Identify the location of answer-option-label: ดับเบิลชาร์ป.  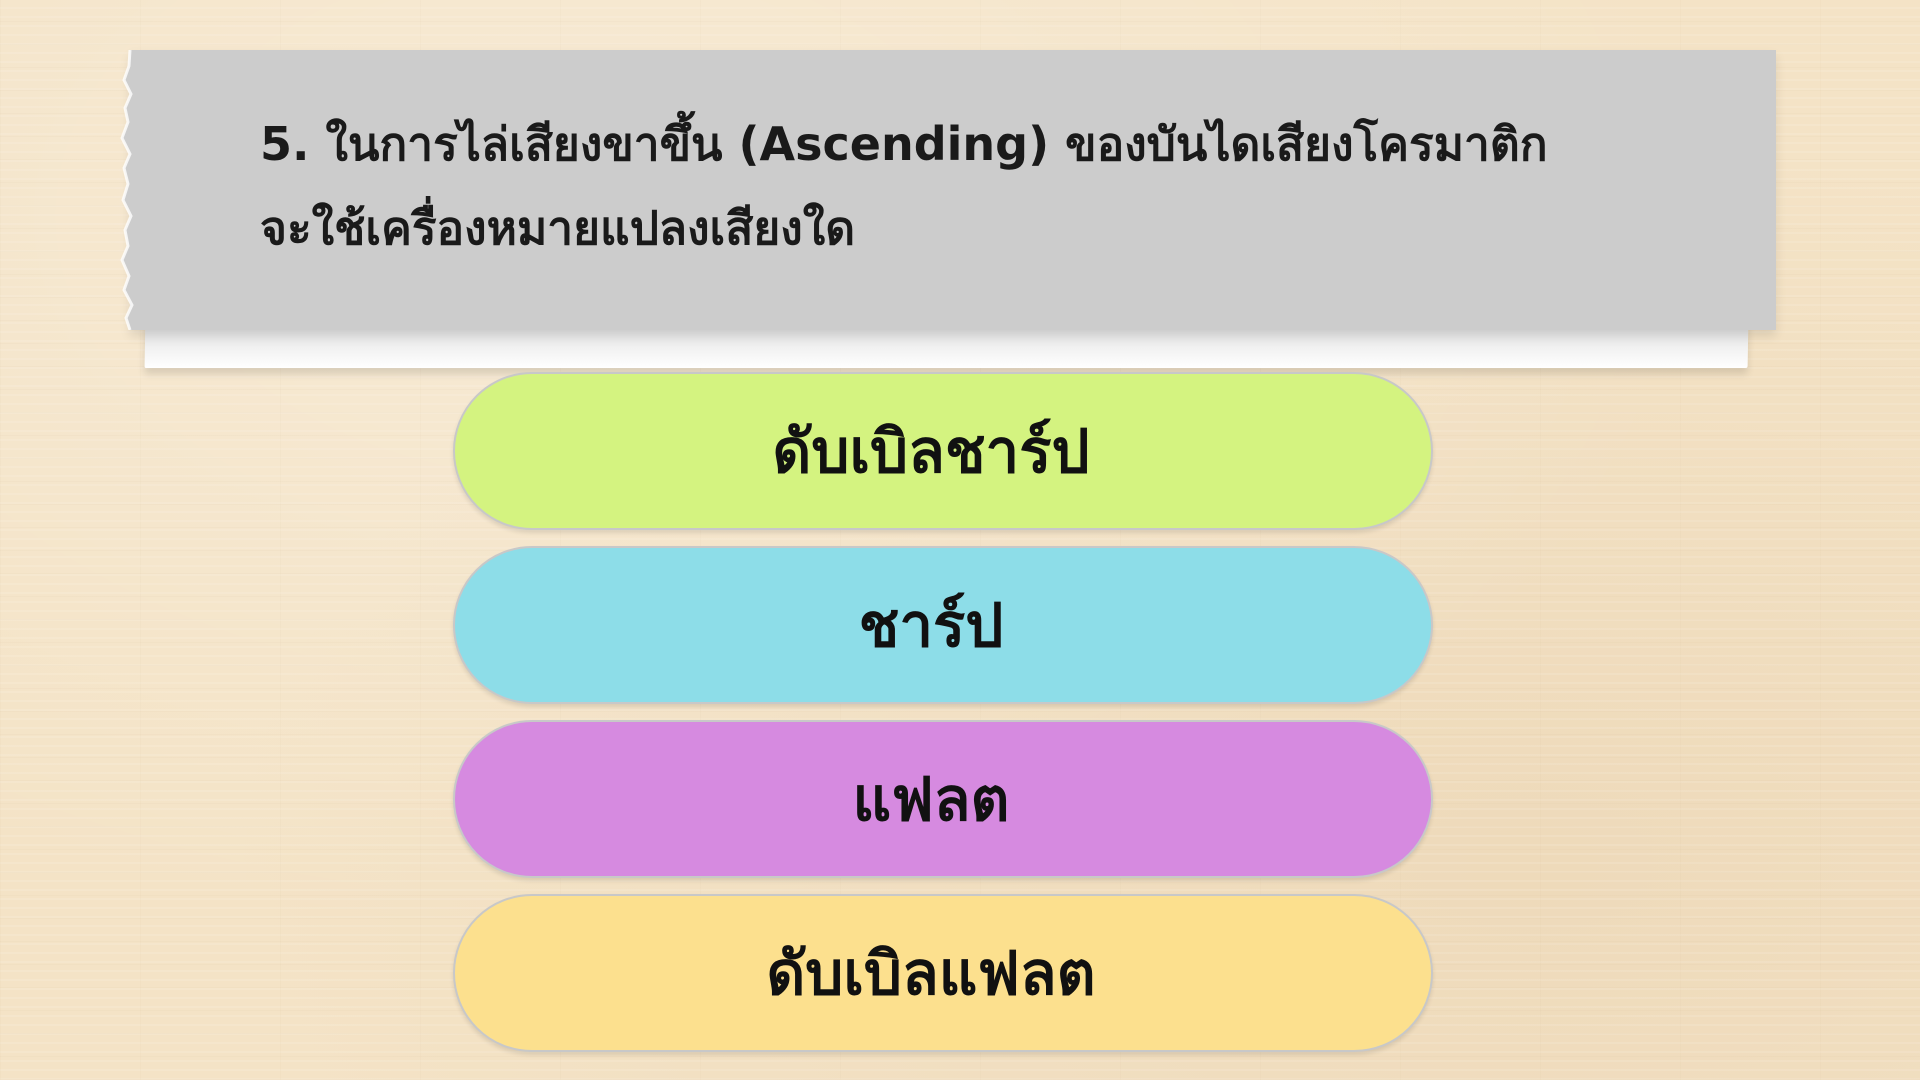
(931, 451).